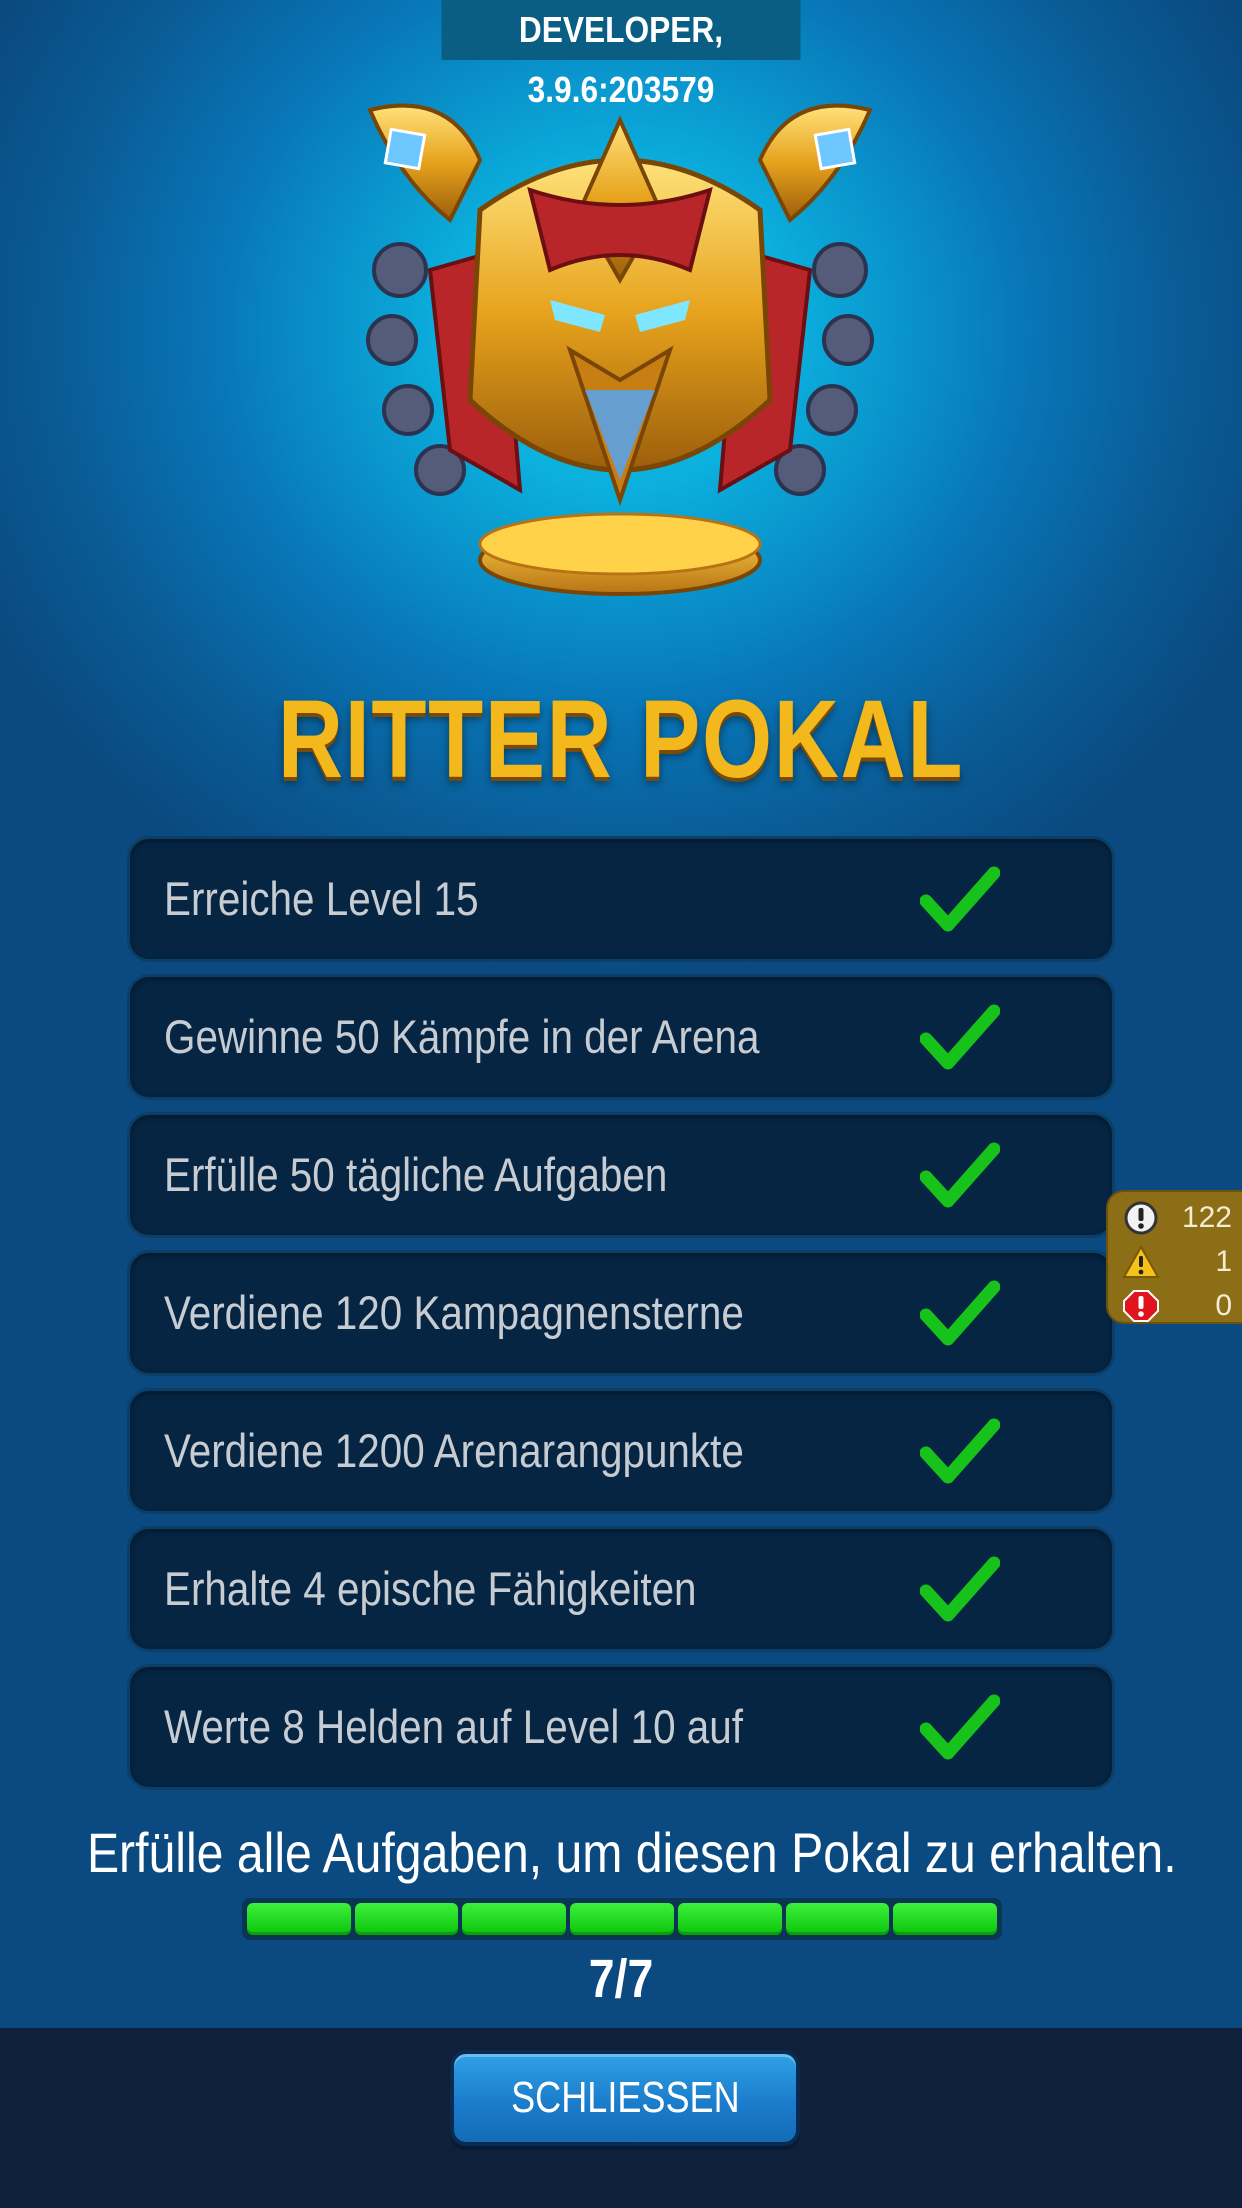  I want to click on task-item: Erreiche Level 15, so click(621, 899).